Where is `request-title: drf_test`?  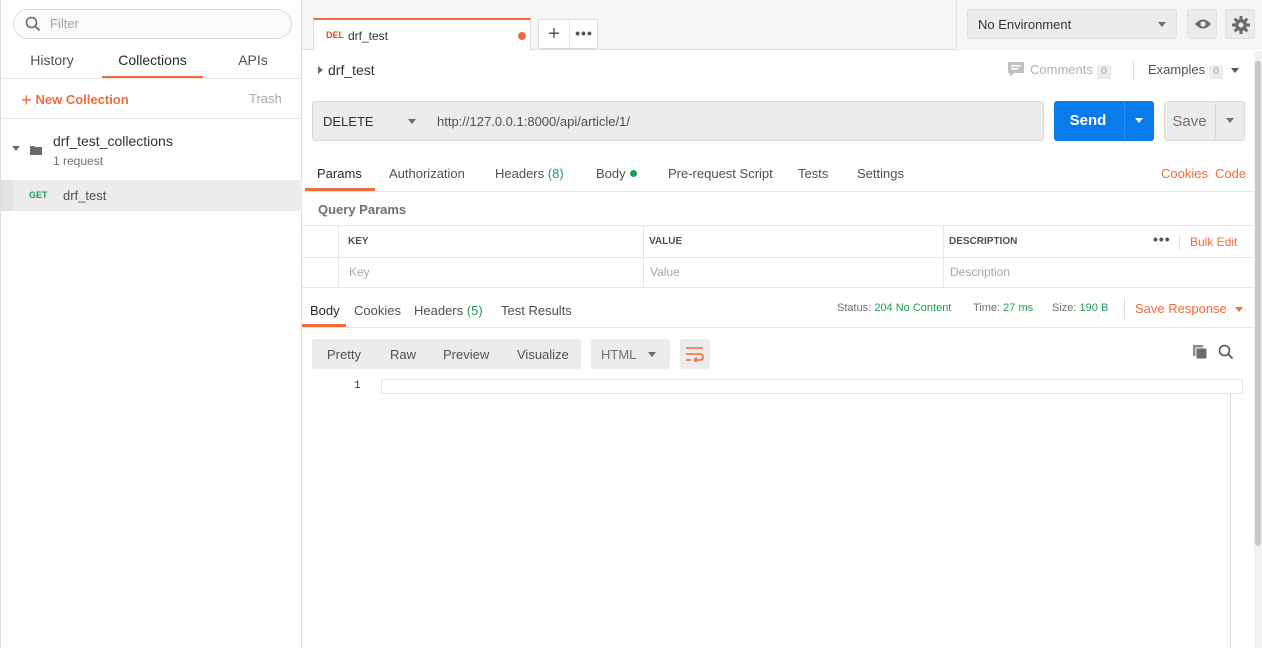 request-title: drf_test is located at coordinates (351, 70).